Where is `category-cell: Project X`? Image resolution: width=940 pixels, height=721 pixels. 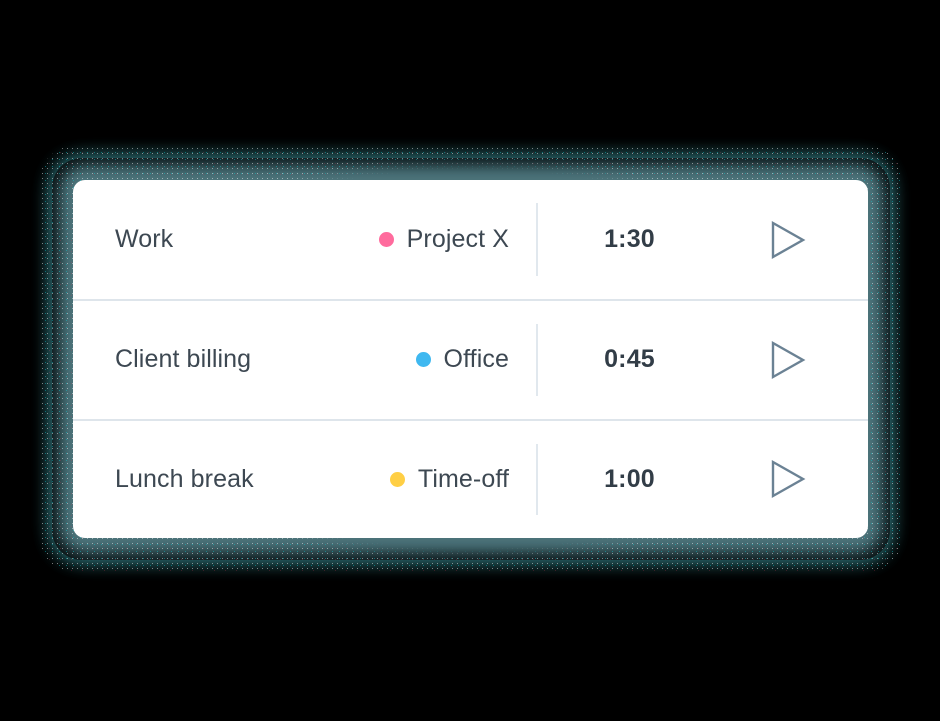
category-cell: Project X is located at coordinates (454, 239).